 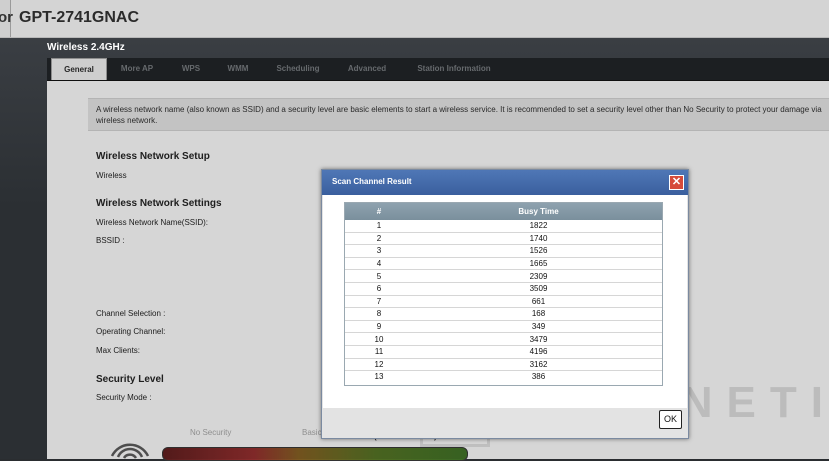 What do you see at coordinates (79, 17) in the screenshot?
I see `device-model-title: GPT-2741GNAC` at bounding box center [79, 17].